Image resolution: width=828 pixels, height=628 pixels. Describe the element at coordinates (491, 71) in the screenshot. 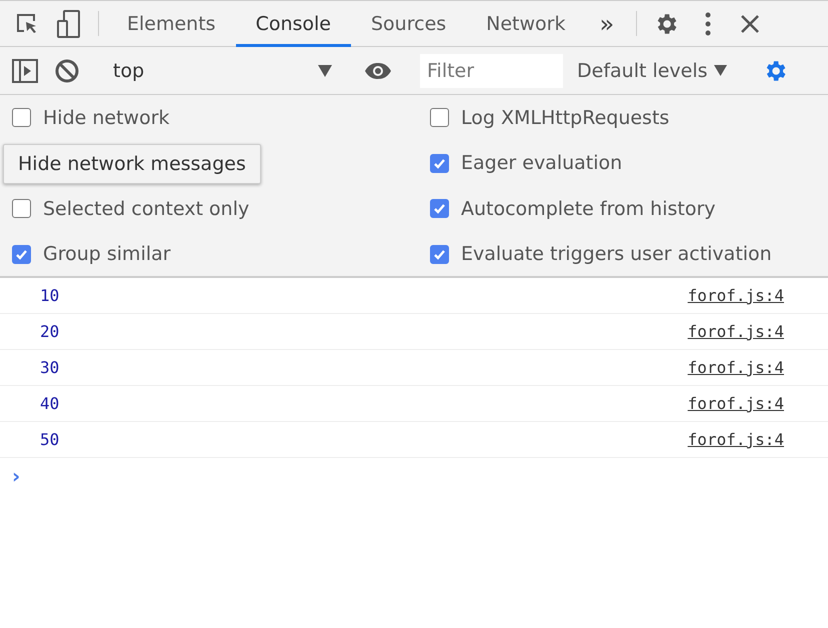

I see `filter-field: Filter` at that location.